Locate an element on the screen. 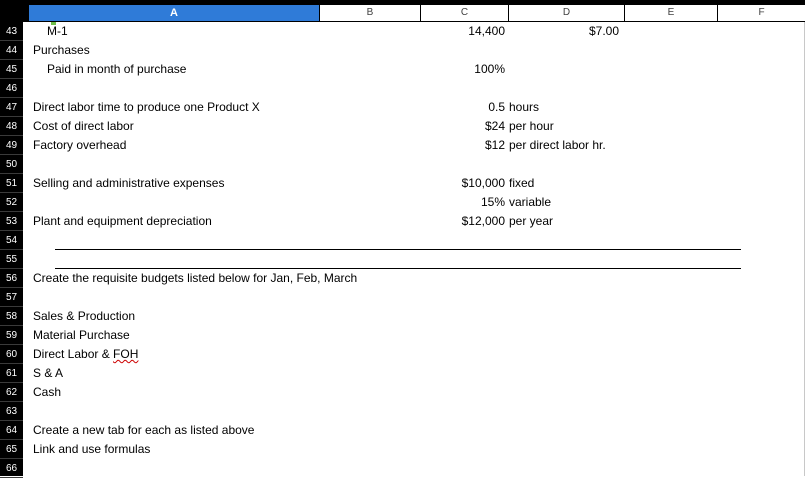 The width and height of the screenshot is (805, 478). row-header-61: 61 is located at coordinates (11, 373).